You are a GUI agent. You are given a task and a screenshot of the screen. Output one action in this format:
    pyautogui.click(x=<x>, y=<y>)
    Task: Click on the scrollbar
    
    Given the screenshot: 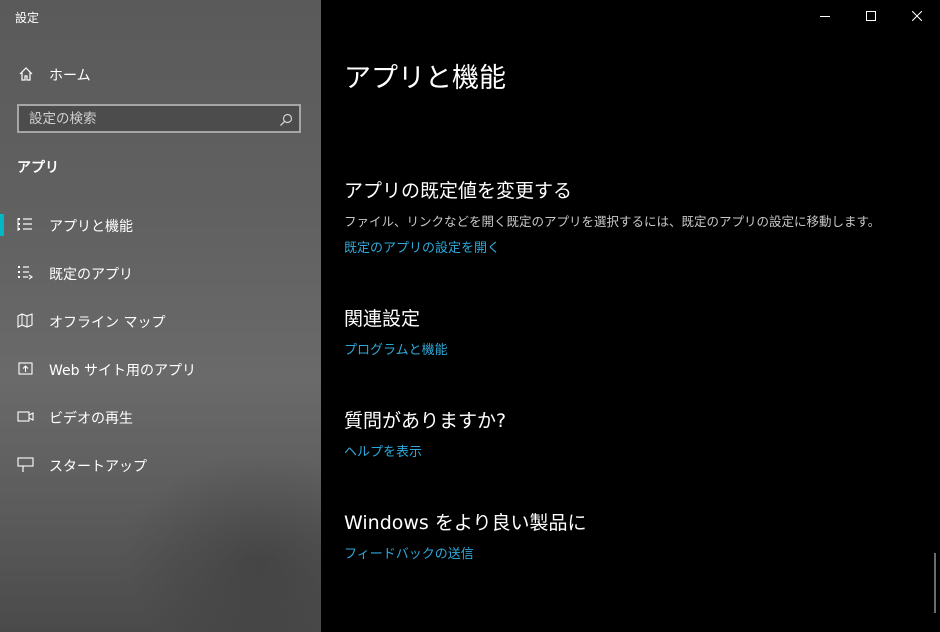 What is the action you would take?
    pyautogui.click(x=935, y=583)
    